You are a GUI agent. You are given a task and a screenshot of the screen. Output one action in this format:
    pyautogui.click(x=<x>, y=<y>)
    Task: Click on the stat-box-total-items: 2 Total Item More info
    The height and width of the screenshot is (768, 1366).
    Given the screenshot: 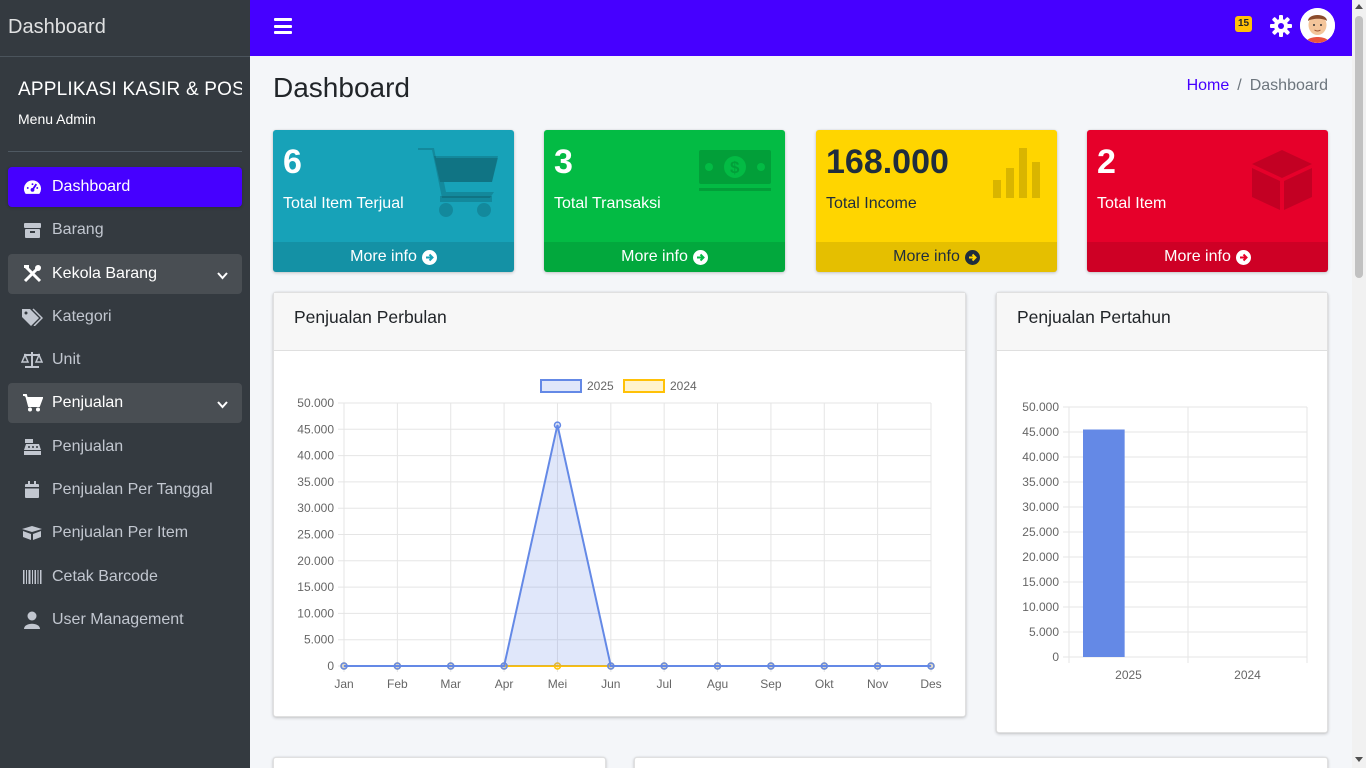 What is the action you would take?
    pyautogui.click(x=1207, y=201)
    